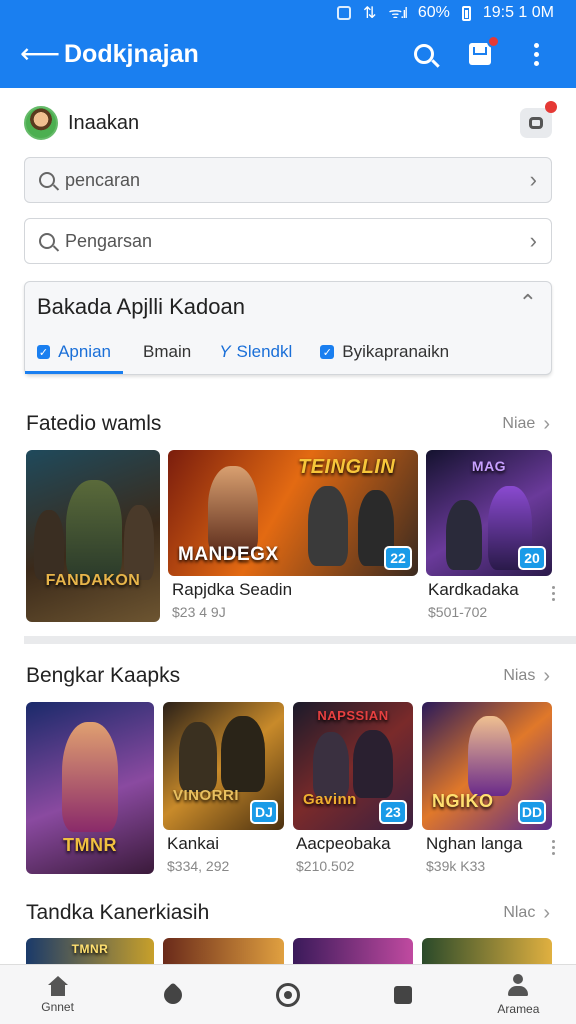  I want to click on game-tile: FANDAKON, so click(93, 536).